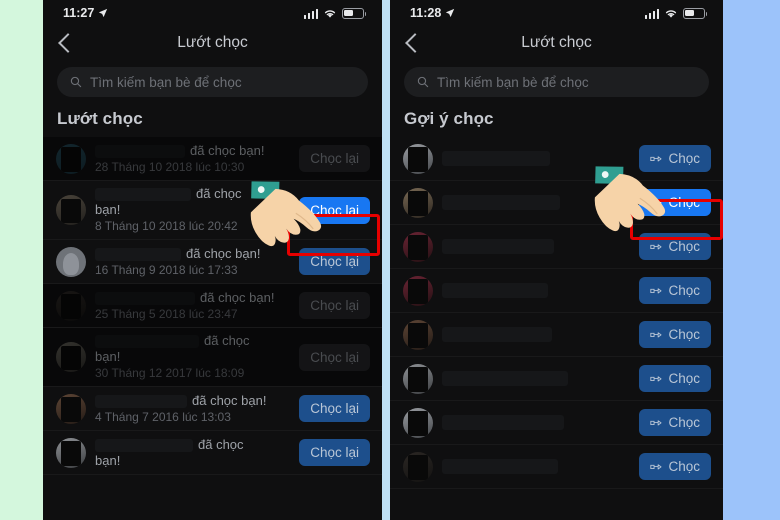 The image size is (780, 520). Describe the element at coordinates (166, 313) in the screenshot. I see `poke-timestamp: 25 Tháng 5 2018 lúc 23:47` at that location.